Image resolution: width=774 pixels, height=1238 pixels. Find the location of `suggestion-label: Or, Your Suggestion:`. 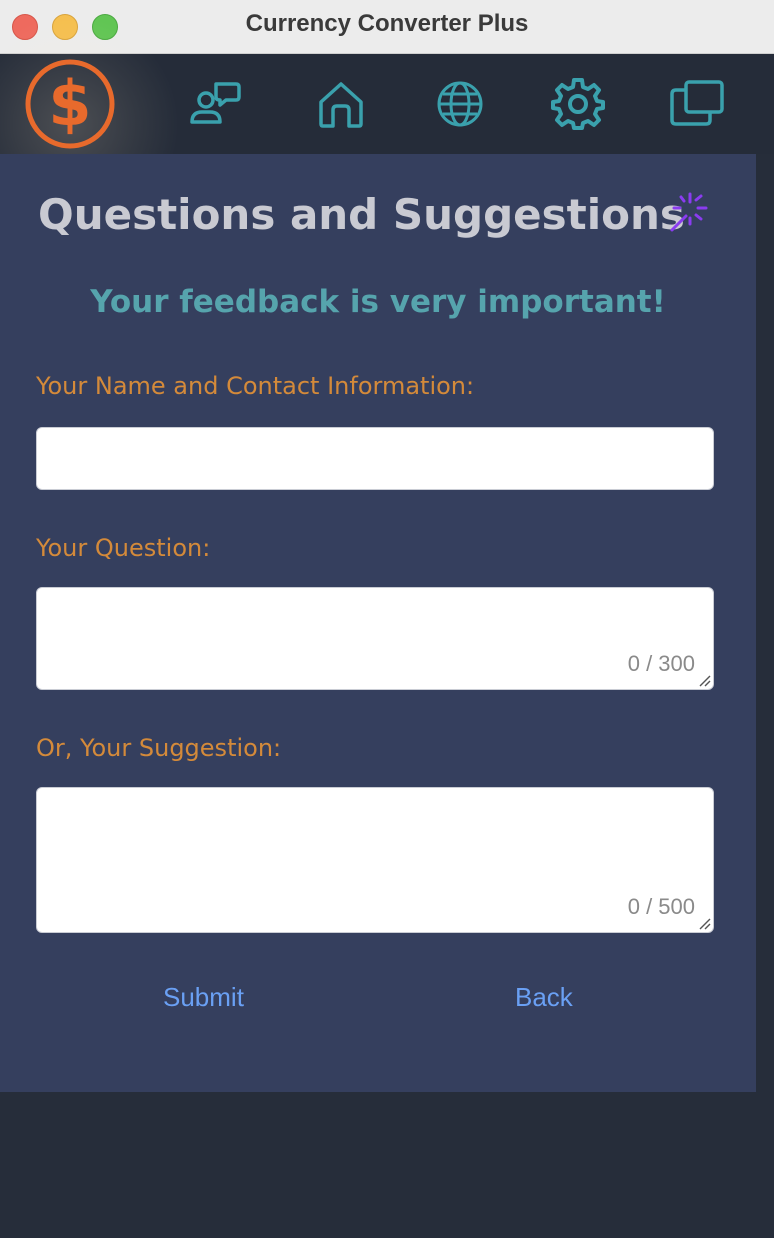

suggestion-label: Or, Your Suggestion: is located at coordinates (159, 748).